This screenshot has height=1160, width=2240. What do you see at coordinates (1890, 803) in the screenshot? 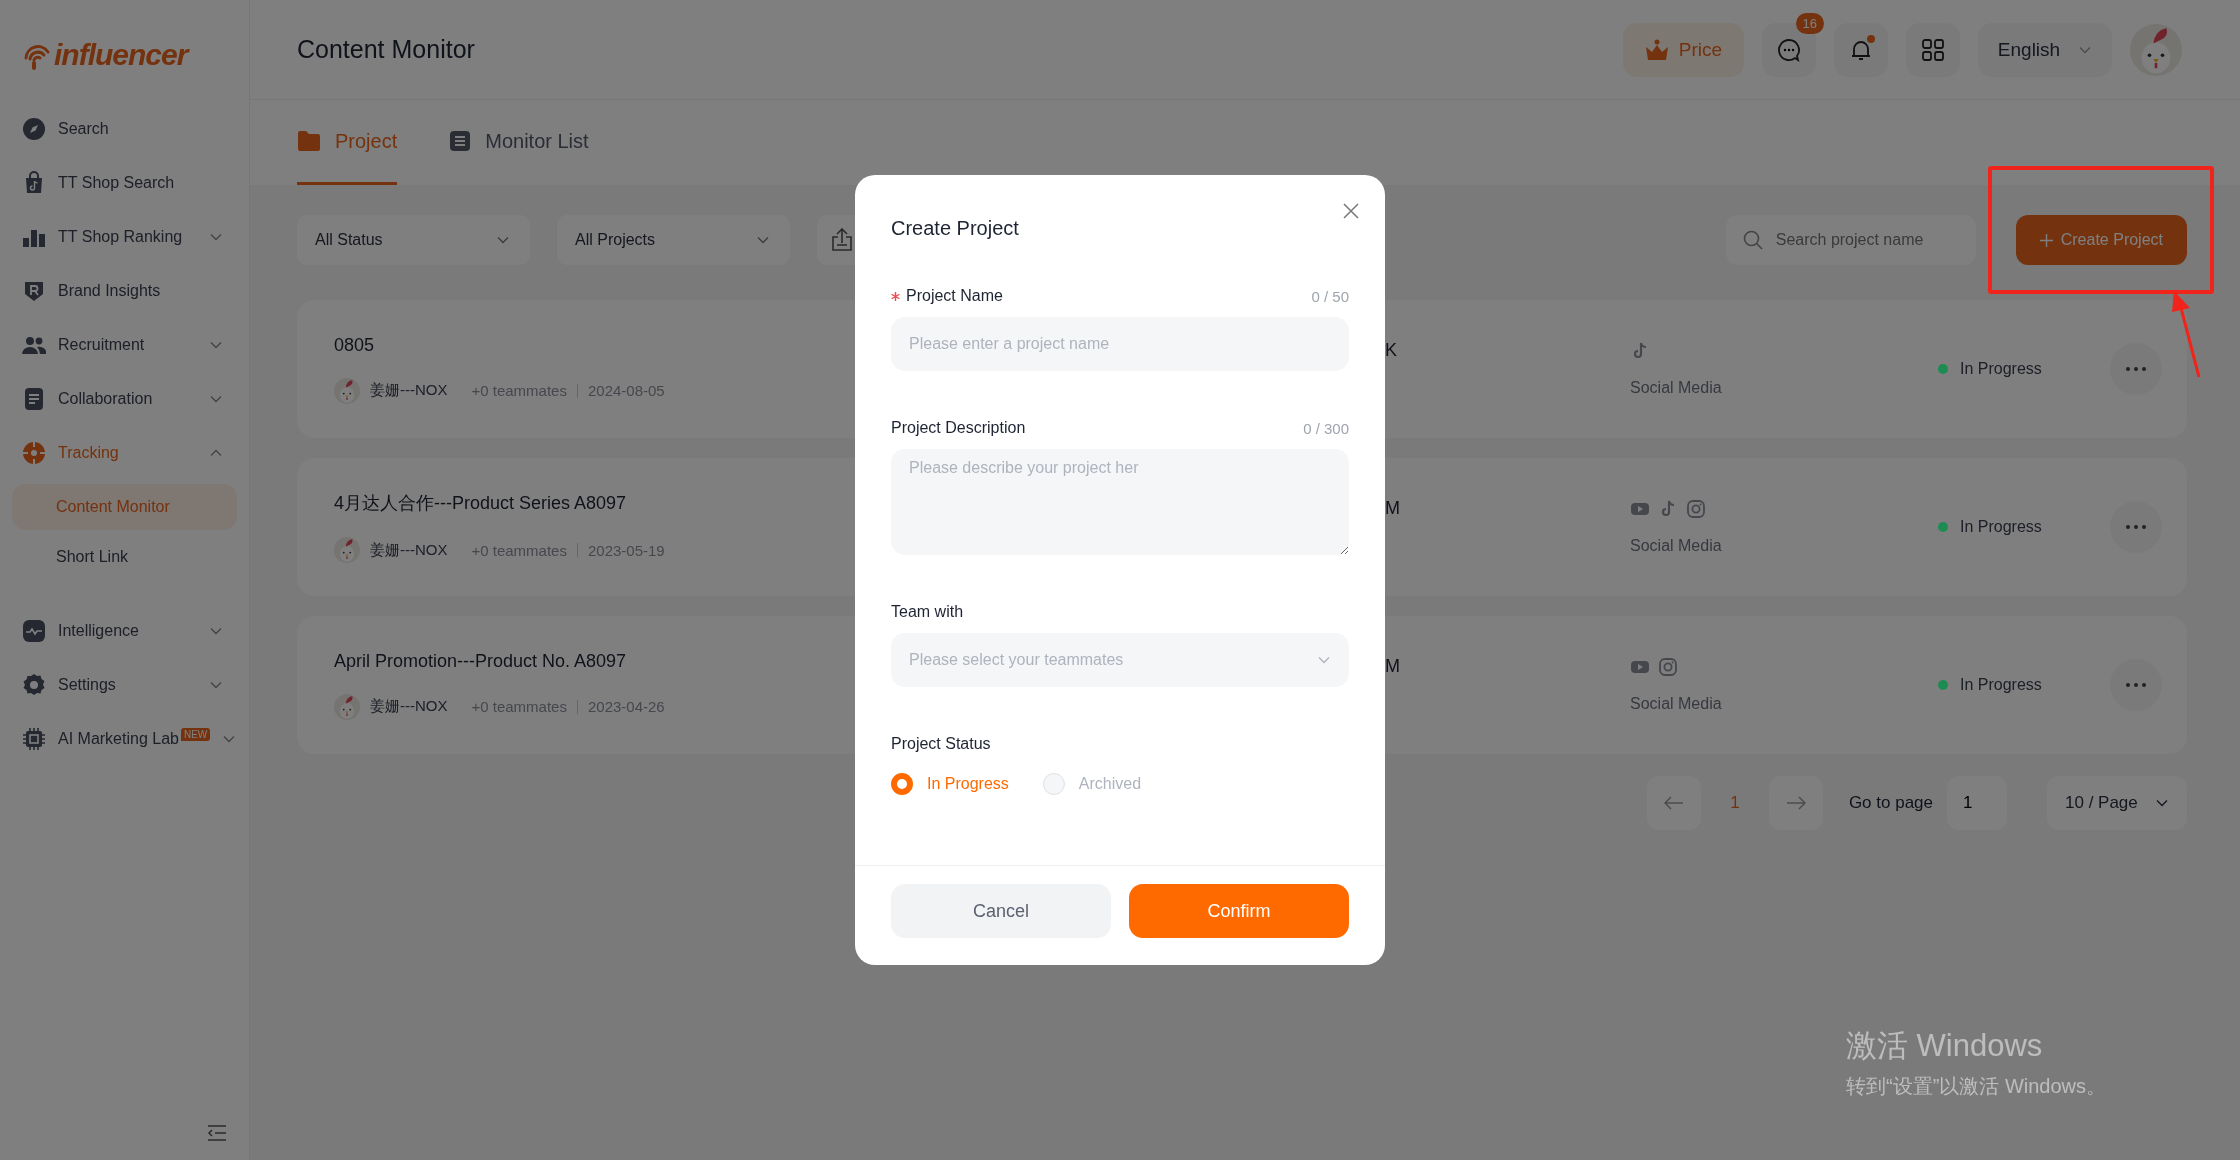
I see `go-to-page-label: Go to page` at bounding box center [1890, 803].